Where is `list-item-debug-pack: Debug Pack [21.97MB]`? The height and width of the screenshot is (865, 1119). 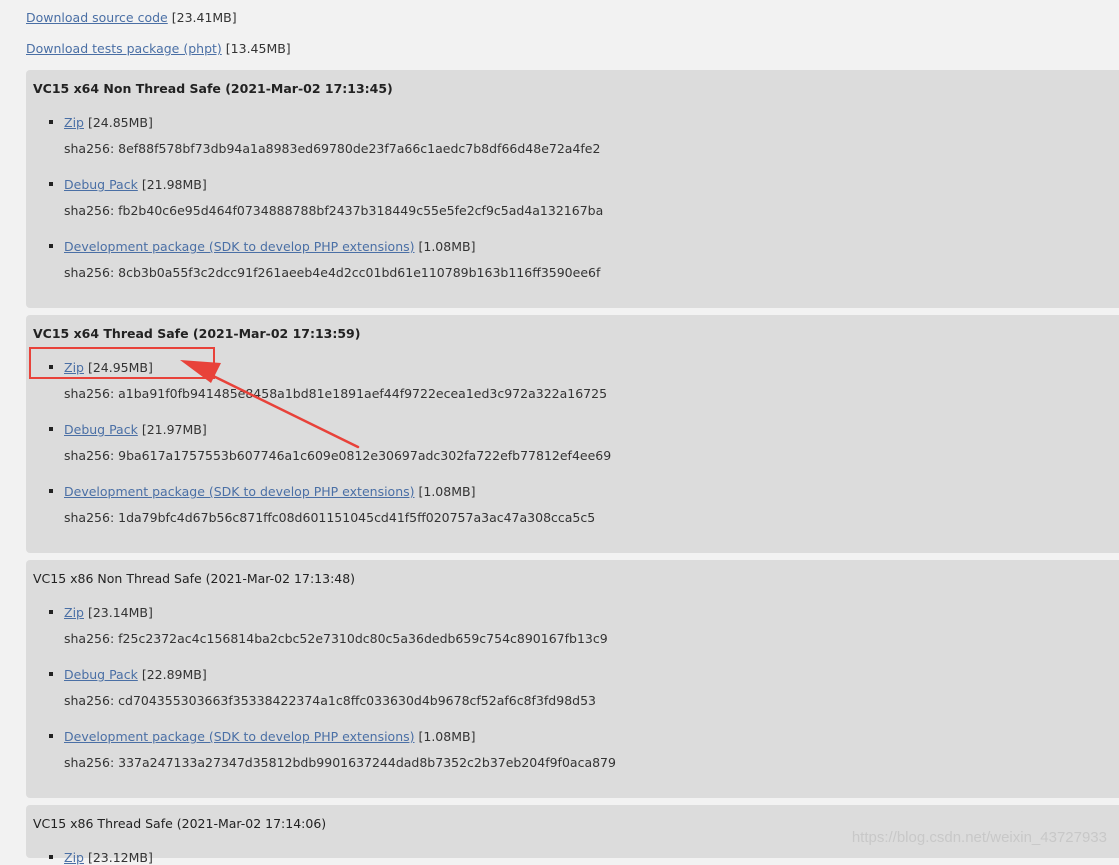 list-item-debug-pack: Debug Pack [21.97MB] is located at coordinates (128, 429).